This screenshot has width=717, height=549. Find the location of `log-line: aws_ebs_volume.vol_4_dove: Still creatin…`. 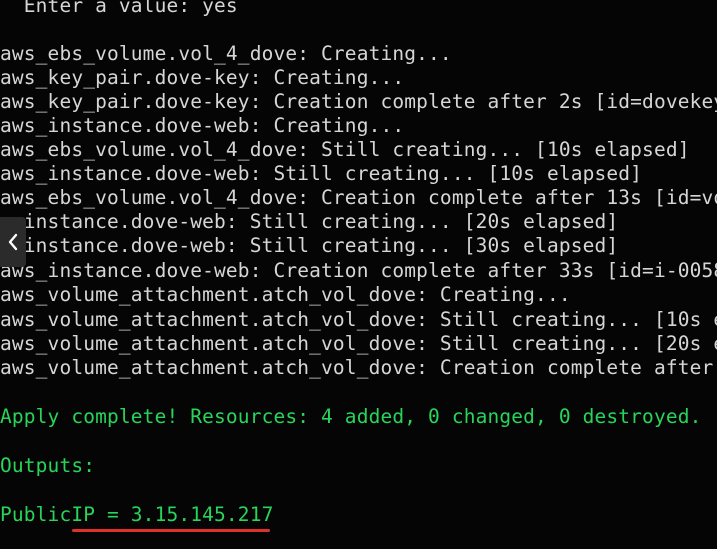

log-line: aws_ebs_volume.vol_4_dove: Still creatin… is located at coordinates (345, 149).